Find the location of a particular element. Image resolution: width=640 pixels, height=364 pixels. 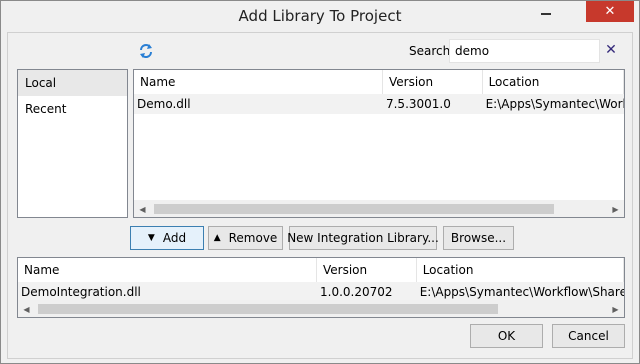

minimize-button is located at coordinates (546, 11).